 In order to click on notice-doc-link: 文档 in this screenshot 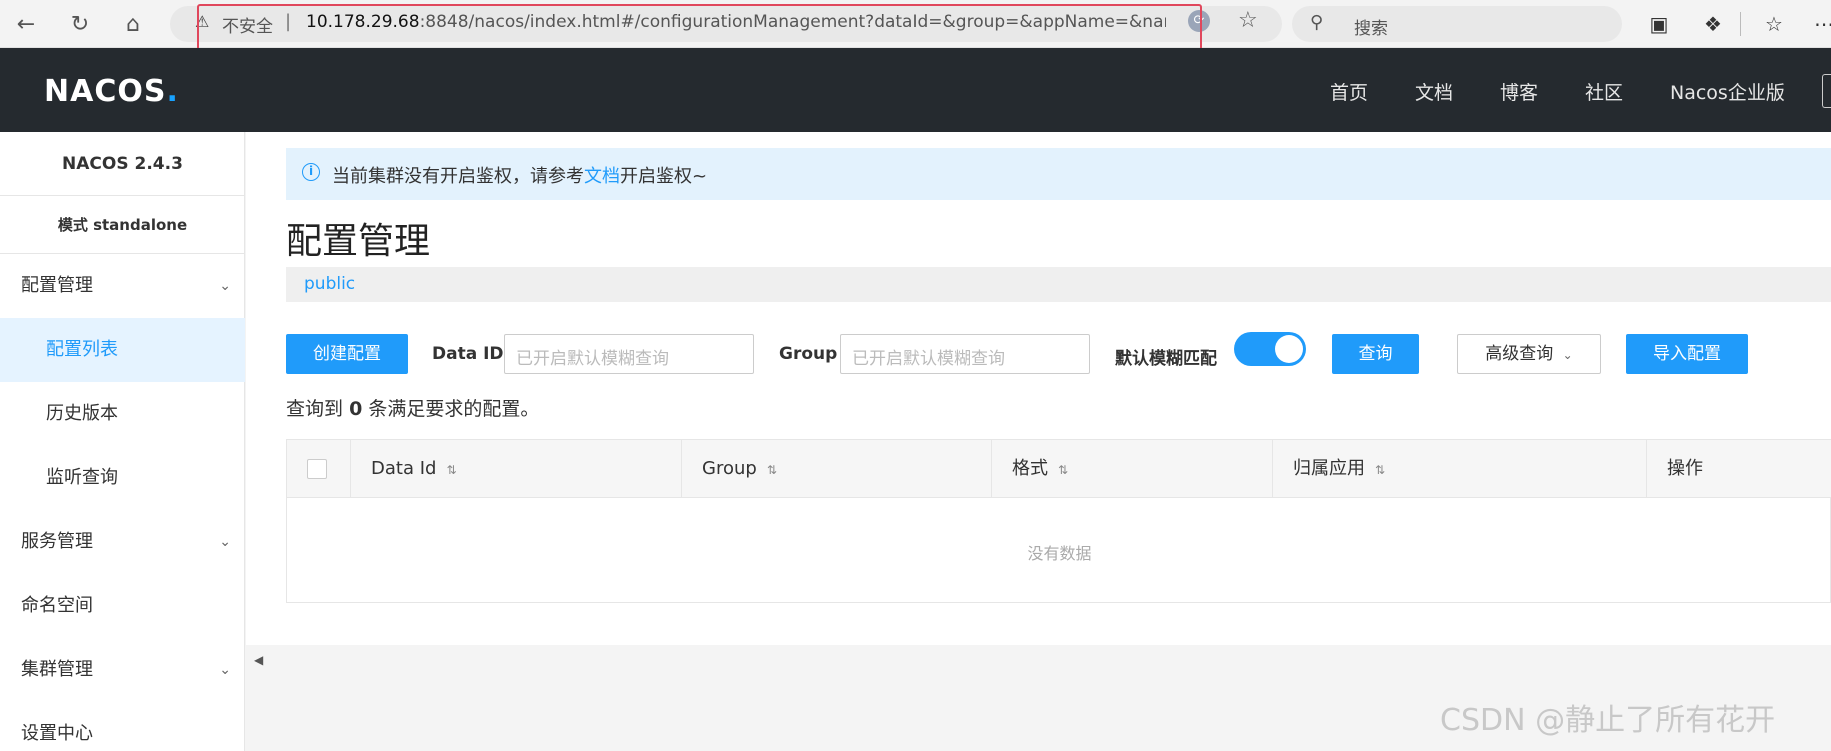, I will do `click(602, 176)`.